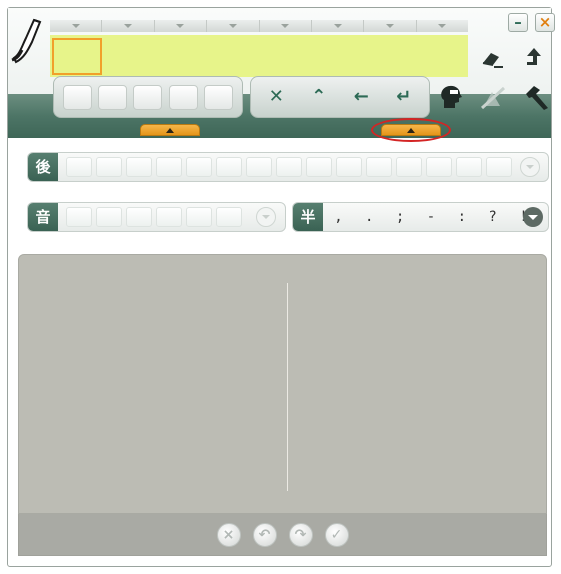  What do you see at coordinates (534, 58) in the screenshot?
I see `arrow-up-icon` at bounding box center [534, 58].